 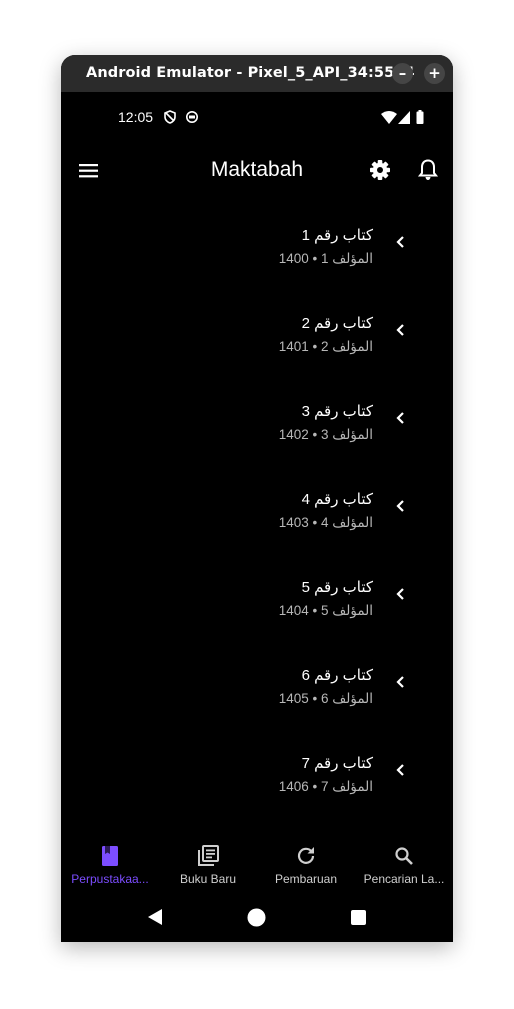 What do you see at coordinates (337, 499) in the screenshot?
I see `book-title: كتاب رقم 4` at bounding box center [337, 499].